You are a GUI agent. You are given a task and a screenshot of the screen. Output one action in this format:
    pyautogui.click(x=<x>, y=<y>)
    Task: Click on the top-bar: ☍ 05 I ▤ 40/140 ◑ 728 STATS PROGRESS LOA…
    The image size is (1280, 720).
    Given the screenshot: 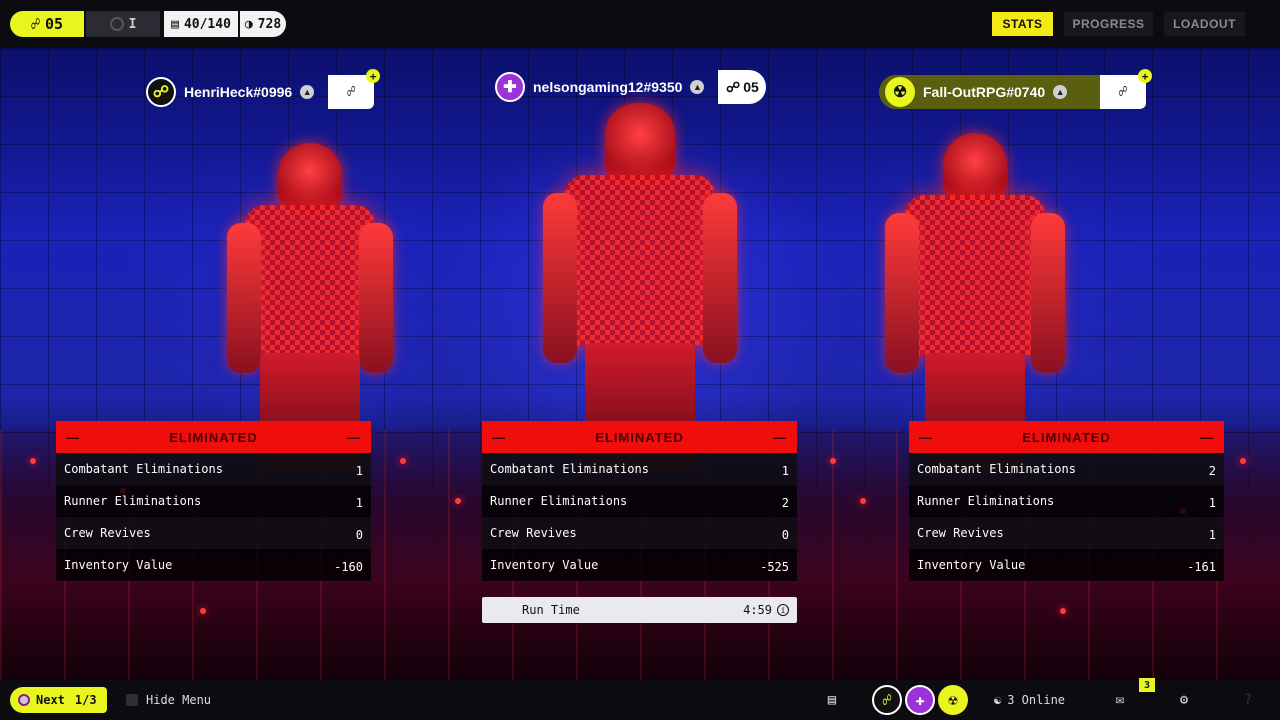 What is the action you would take?
    pyautogui.click(x=640, y=24)
    